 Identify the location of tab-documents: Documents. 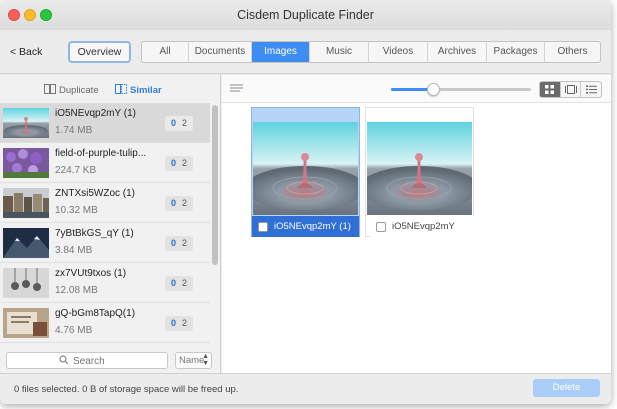
(220, 52).